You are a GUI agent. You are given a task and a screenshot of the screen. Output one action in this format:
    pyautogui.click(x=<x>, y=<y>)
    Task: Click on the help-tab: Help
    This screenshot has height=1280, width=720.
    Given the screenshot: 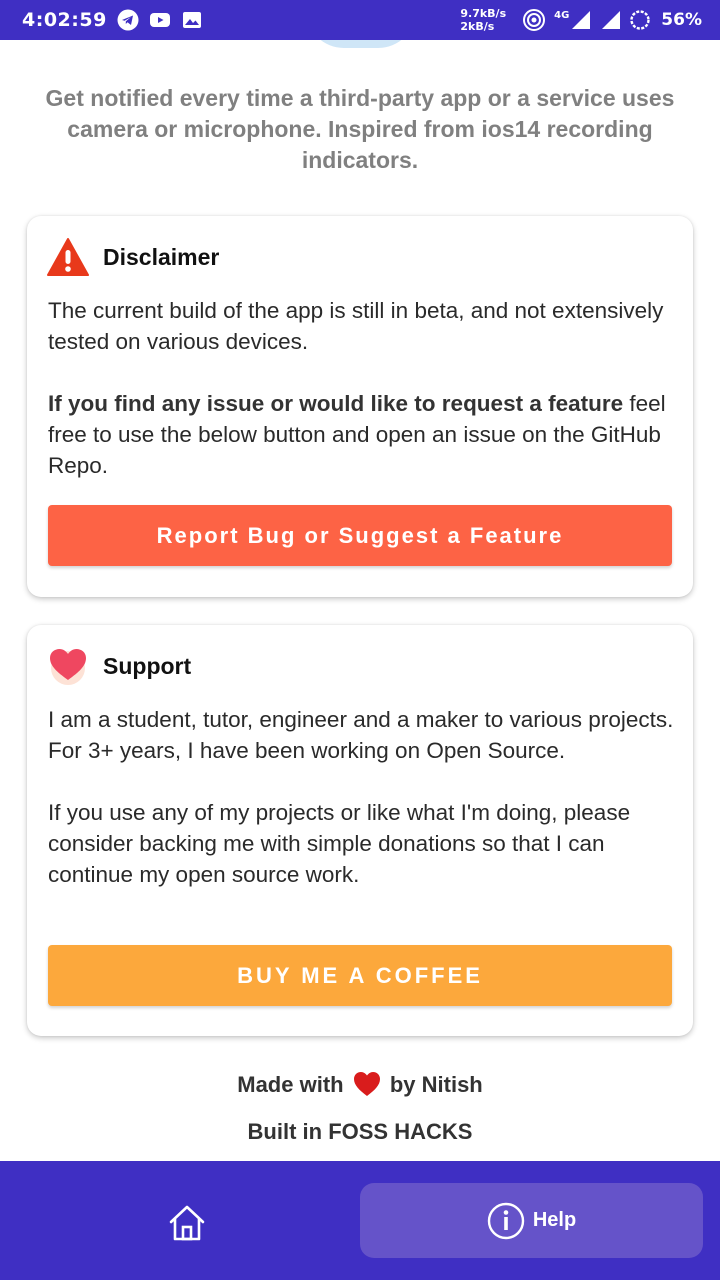 What is the action you would take?
    pyautogui.click(x=531, y=1220)
    